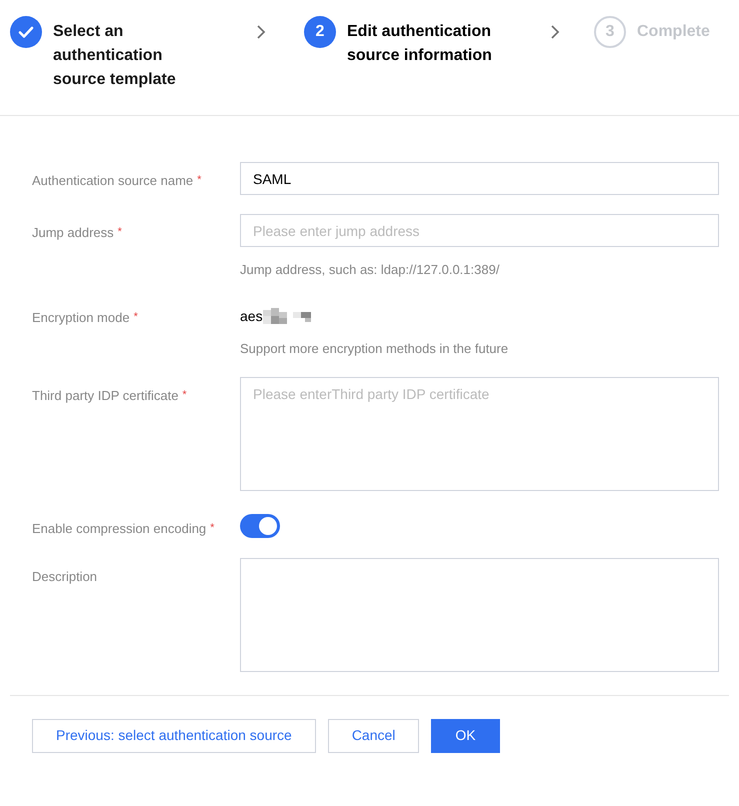 This screenshot has height=806, width=739. I want to click on step-label: Edit authentication source information, so click(420, 44).